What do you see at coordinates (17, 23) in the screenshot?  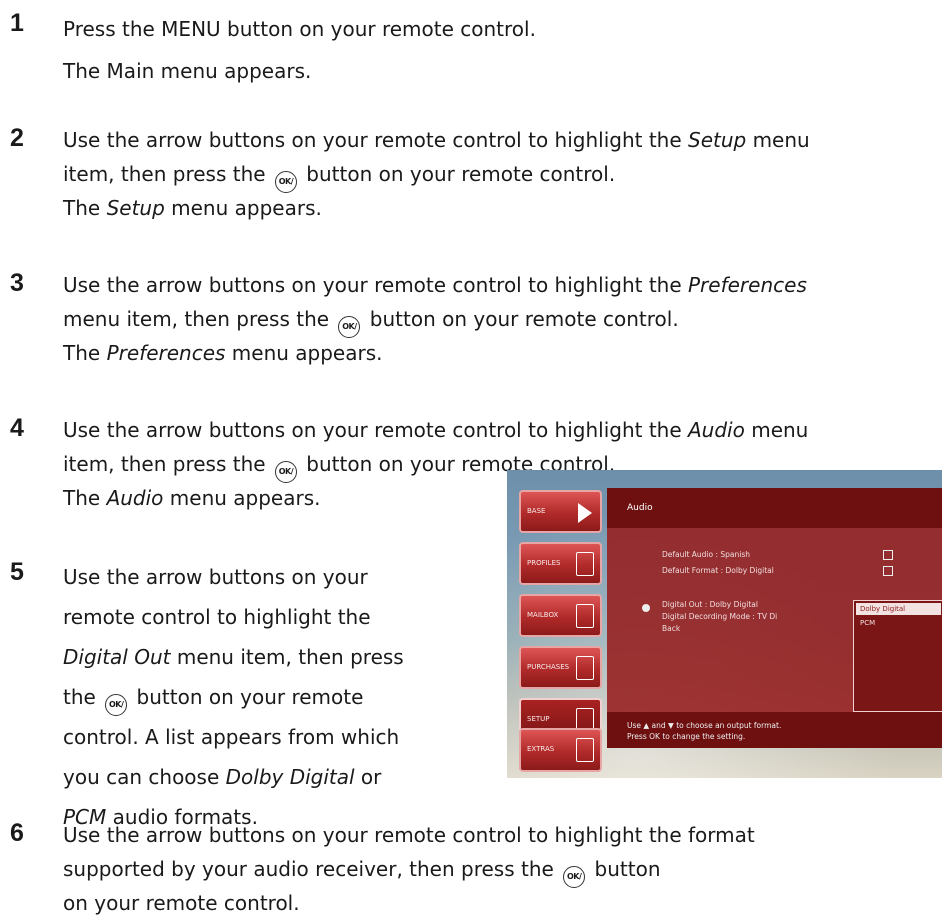 I see `step-number: 1` at bounding box center [17, 23].